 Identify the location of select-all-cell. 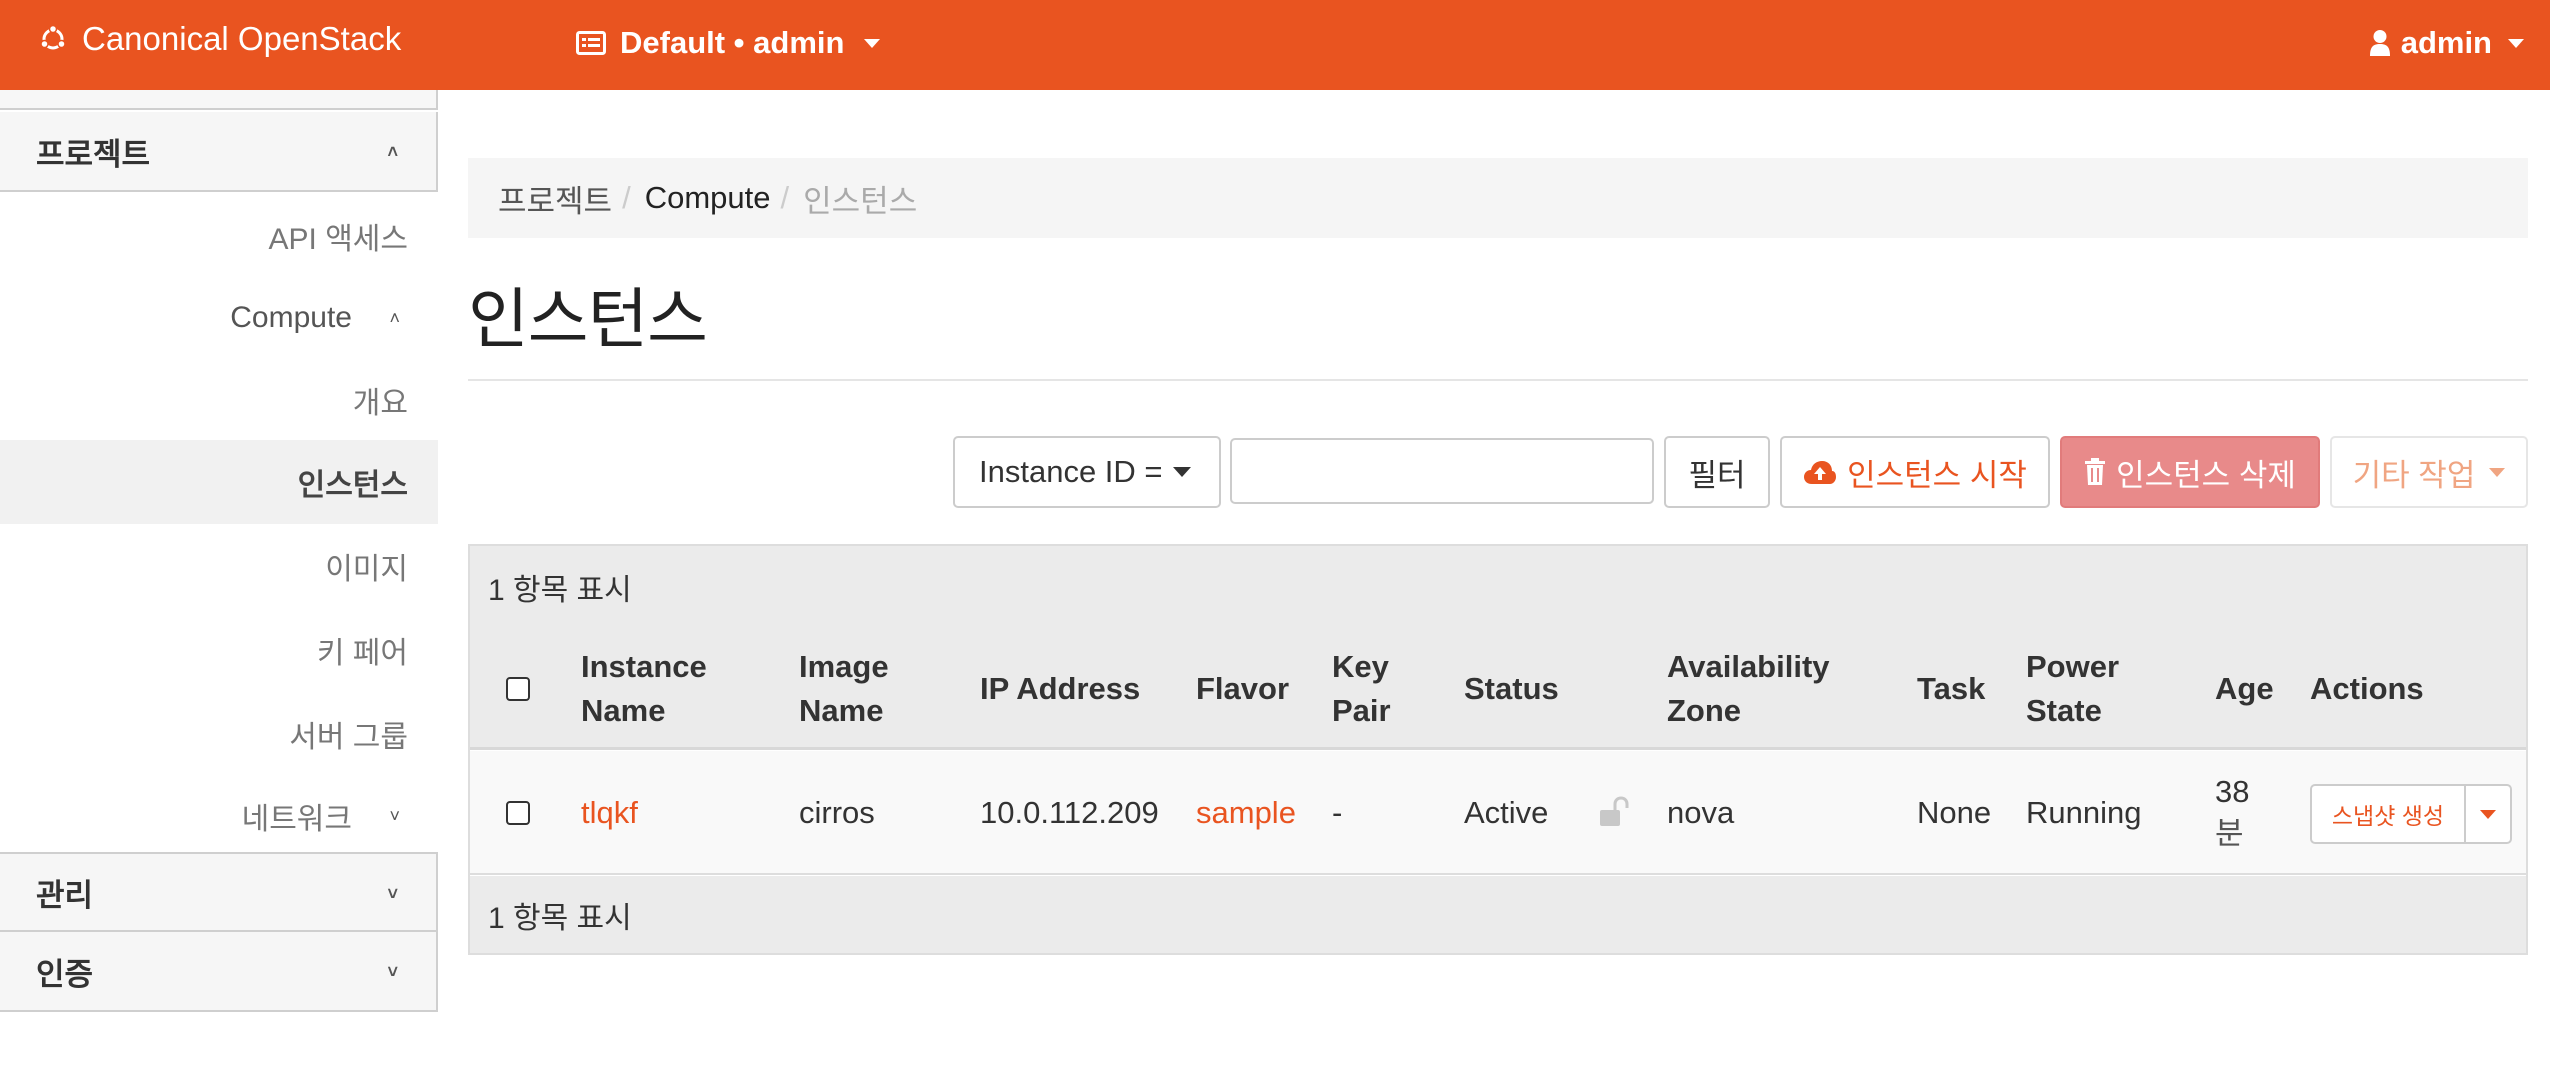
(518, 689).